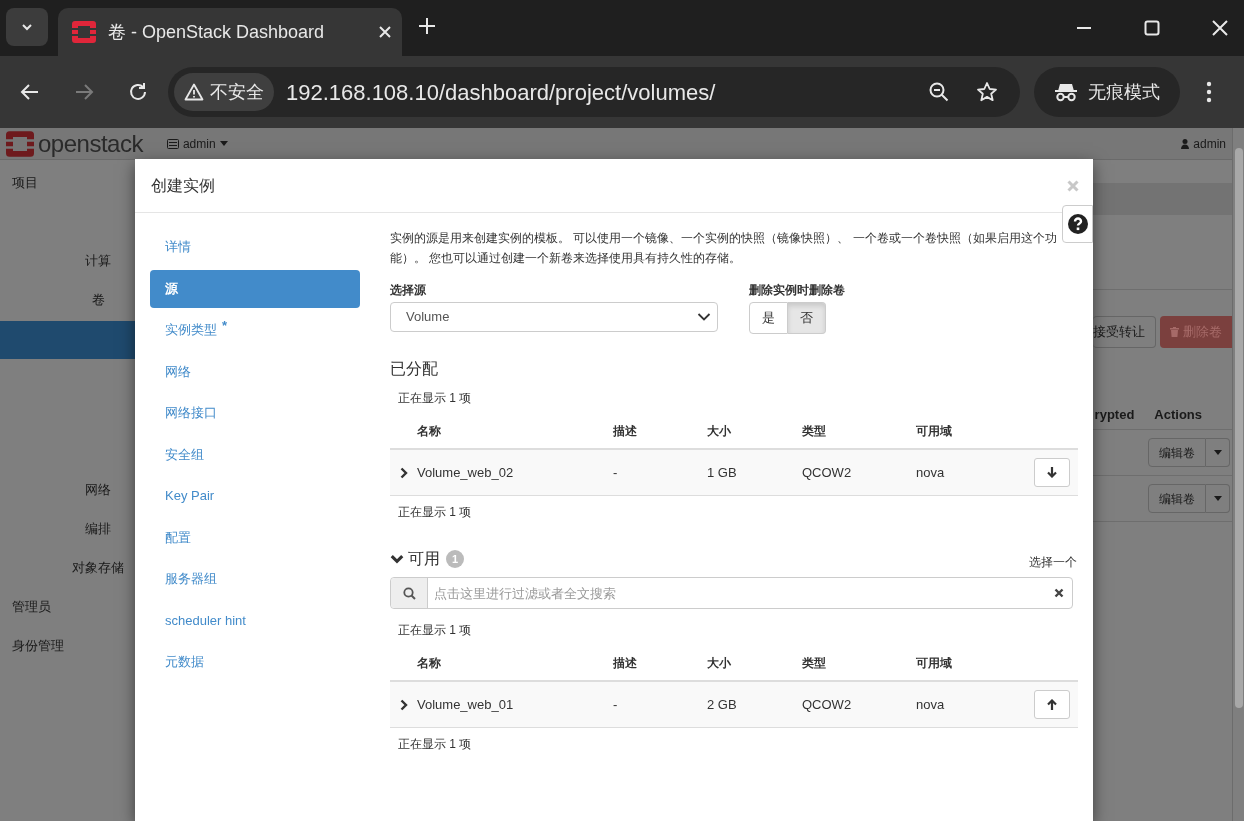 This screenshot has width=1244, height=821. What do you see at coordinates (20, 143) in the screenshot?
I see `logo-icon` at bounding box center [20, 143].